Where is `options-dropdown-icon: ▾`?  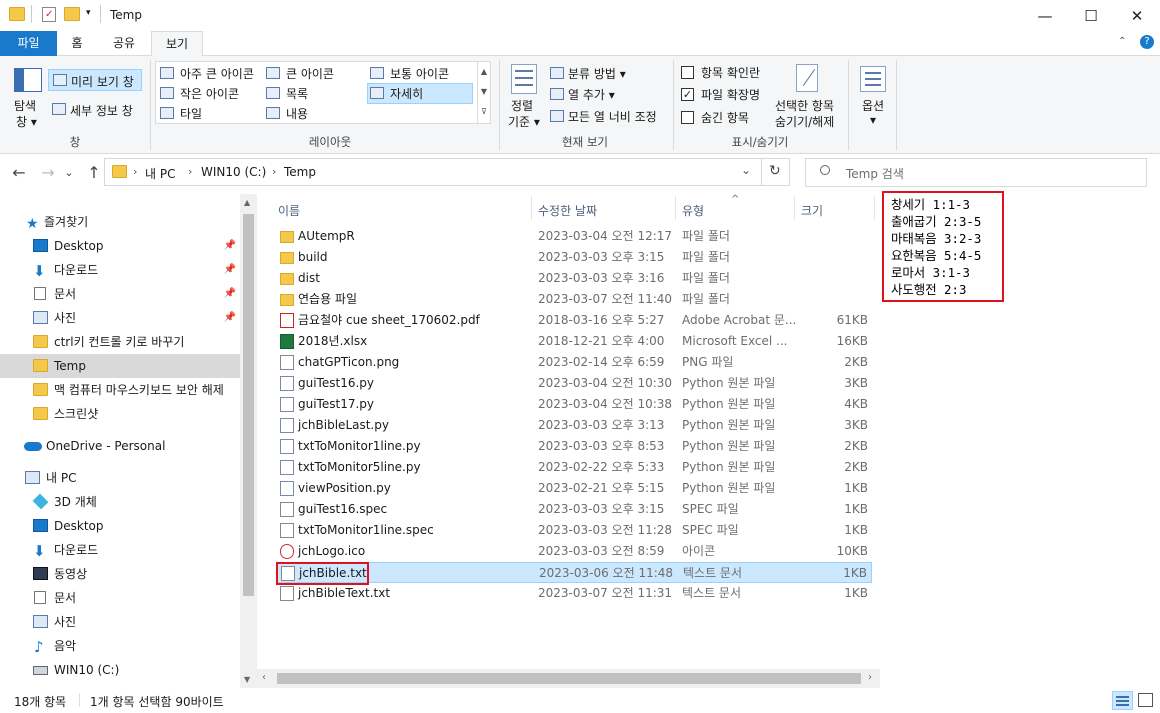 options-dropdown-icon: ▾ is located at coordinates (873, 120).